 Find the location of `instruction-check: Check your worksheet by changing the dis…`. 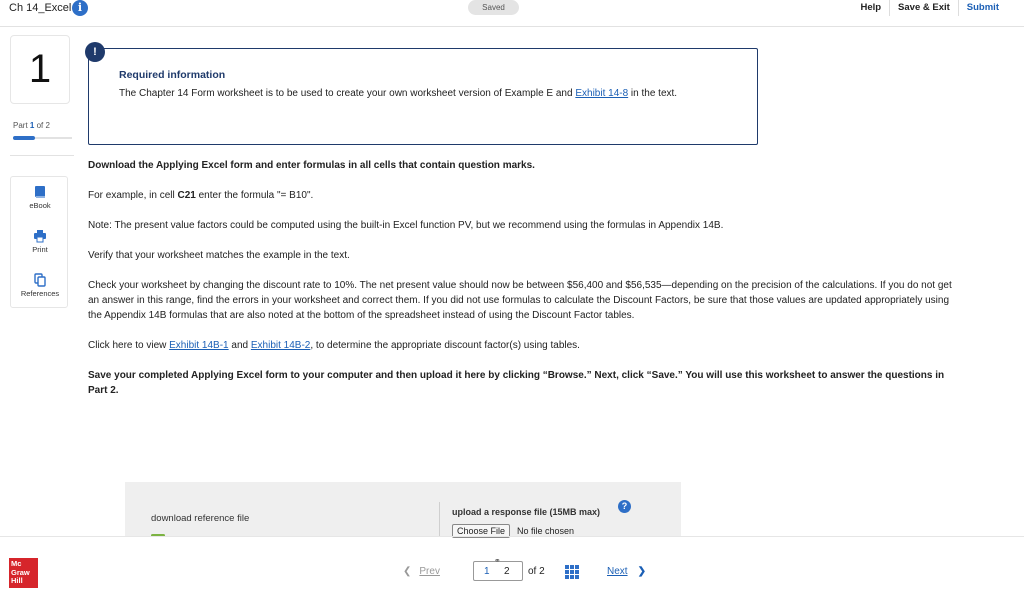

instruction-check: Check your worksheet by changing the dis… is located at coordinates (520, 300).